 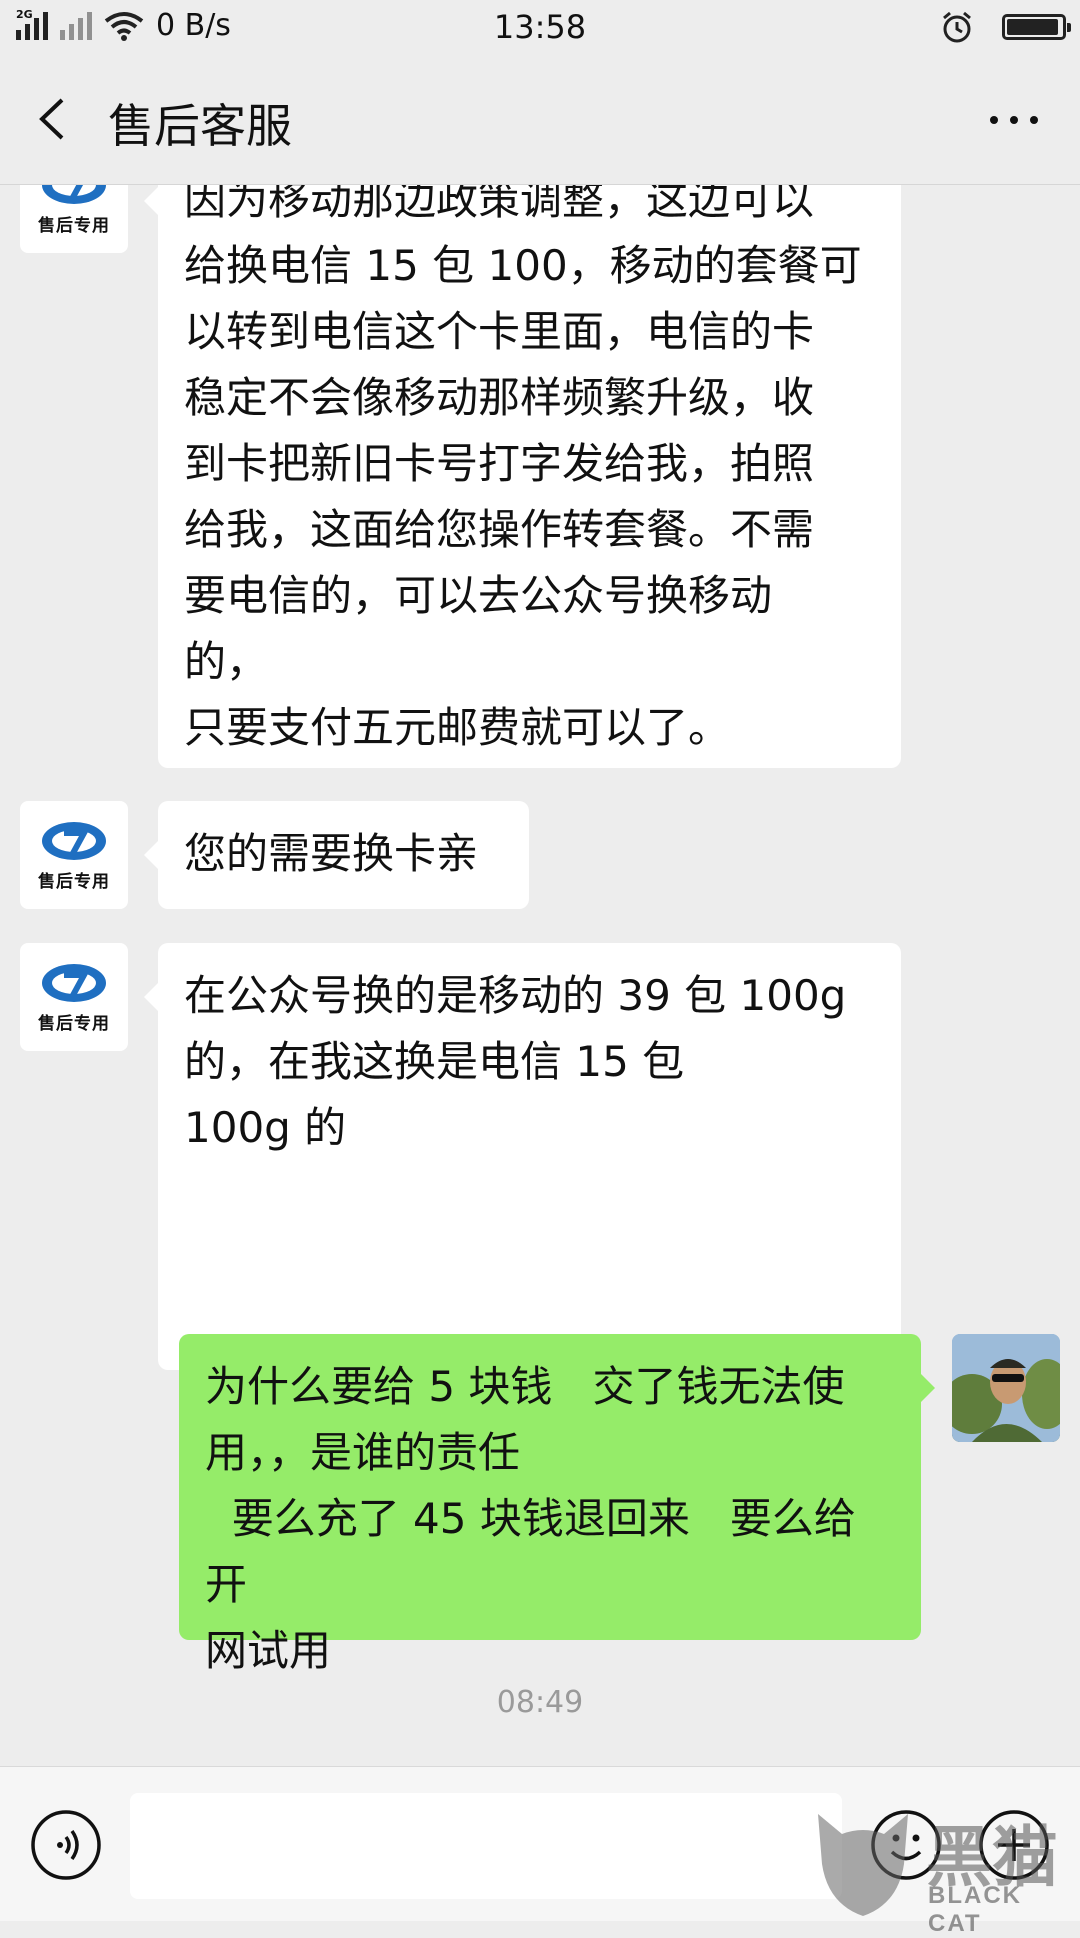 What do you see at coordinates (66, 1845) in the screenshot?
I see `voice-input-icon` at bounding box center [66, 1845].